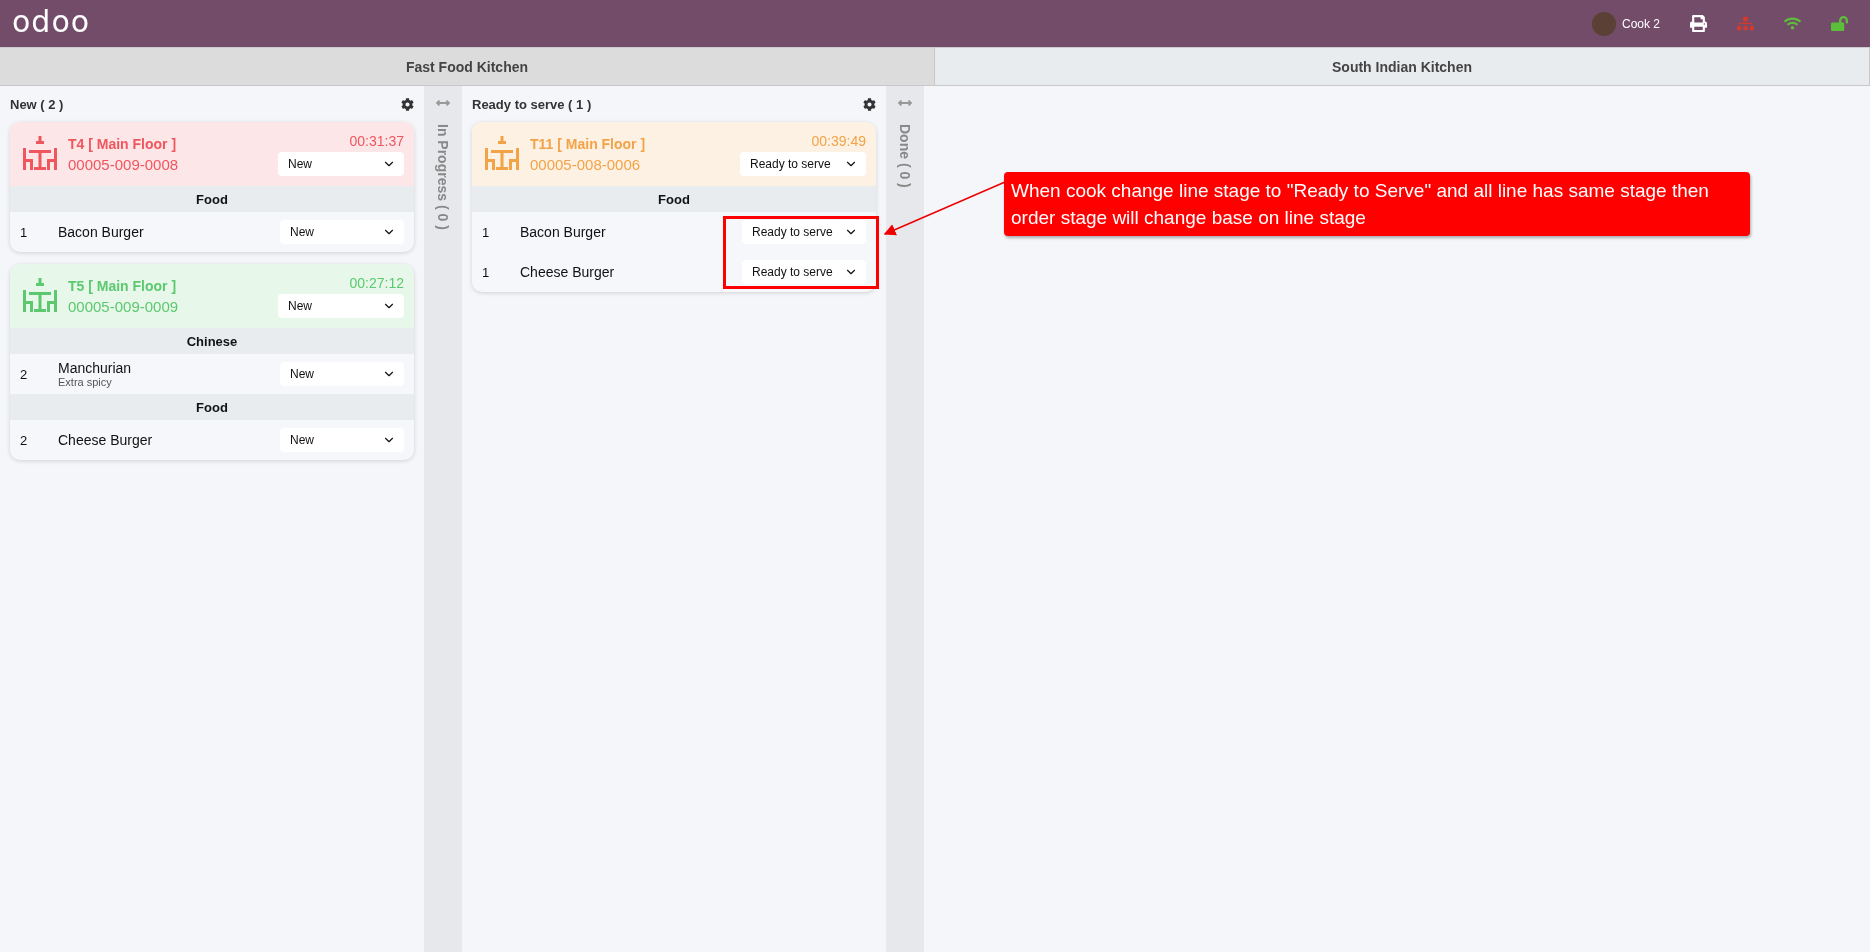  Describe the element at coordinates (37, 104) in the screenshot. I see `column-title: New ( 2 )` at that location.